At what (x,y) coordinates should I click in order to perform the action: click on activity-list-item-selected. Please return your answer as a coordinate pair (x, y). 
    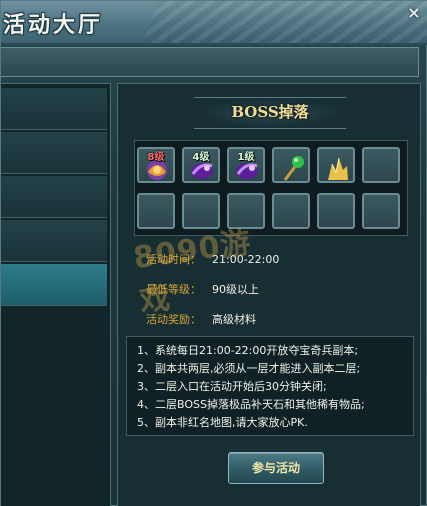
    Looking at the image, I should click on (54, 285).